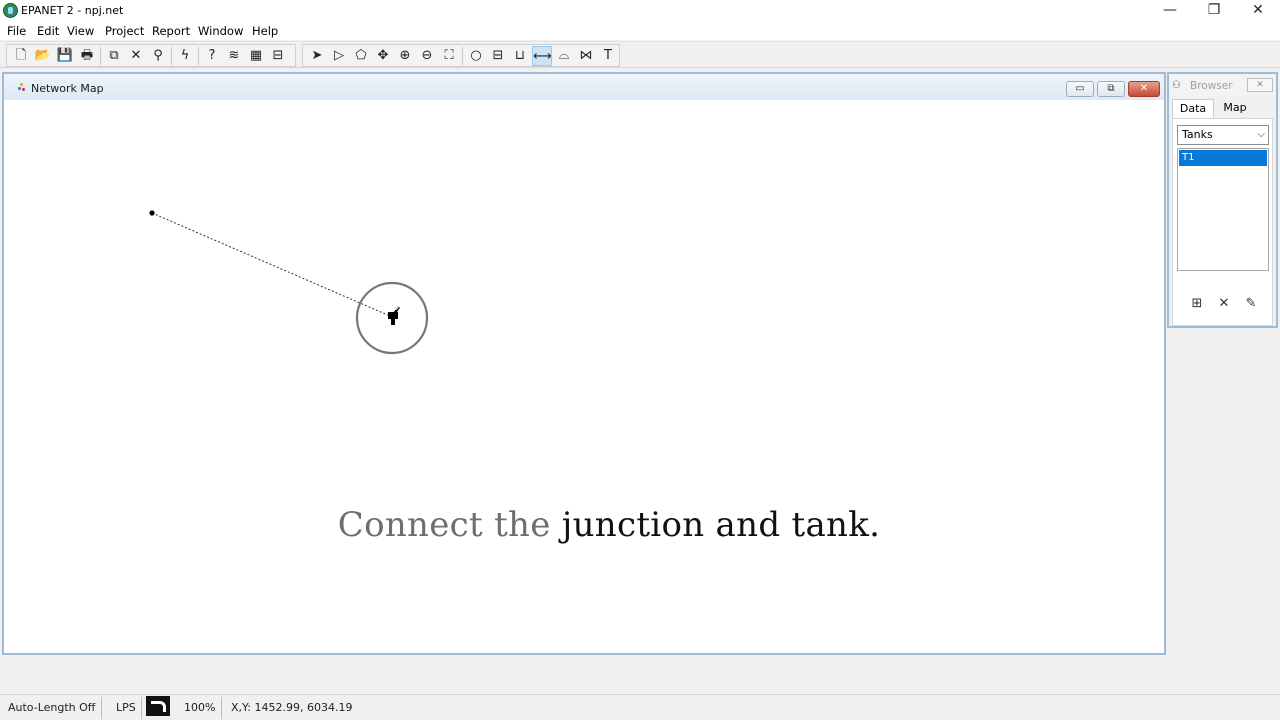  Describe the element at coordinates (1170, 11) in the screenshot. I see `minimize-button: —` at that location.